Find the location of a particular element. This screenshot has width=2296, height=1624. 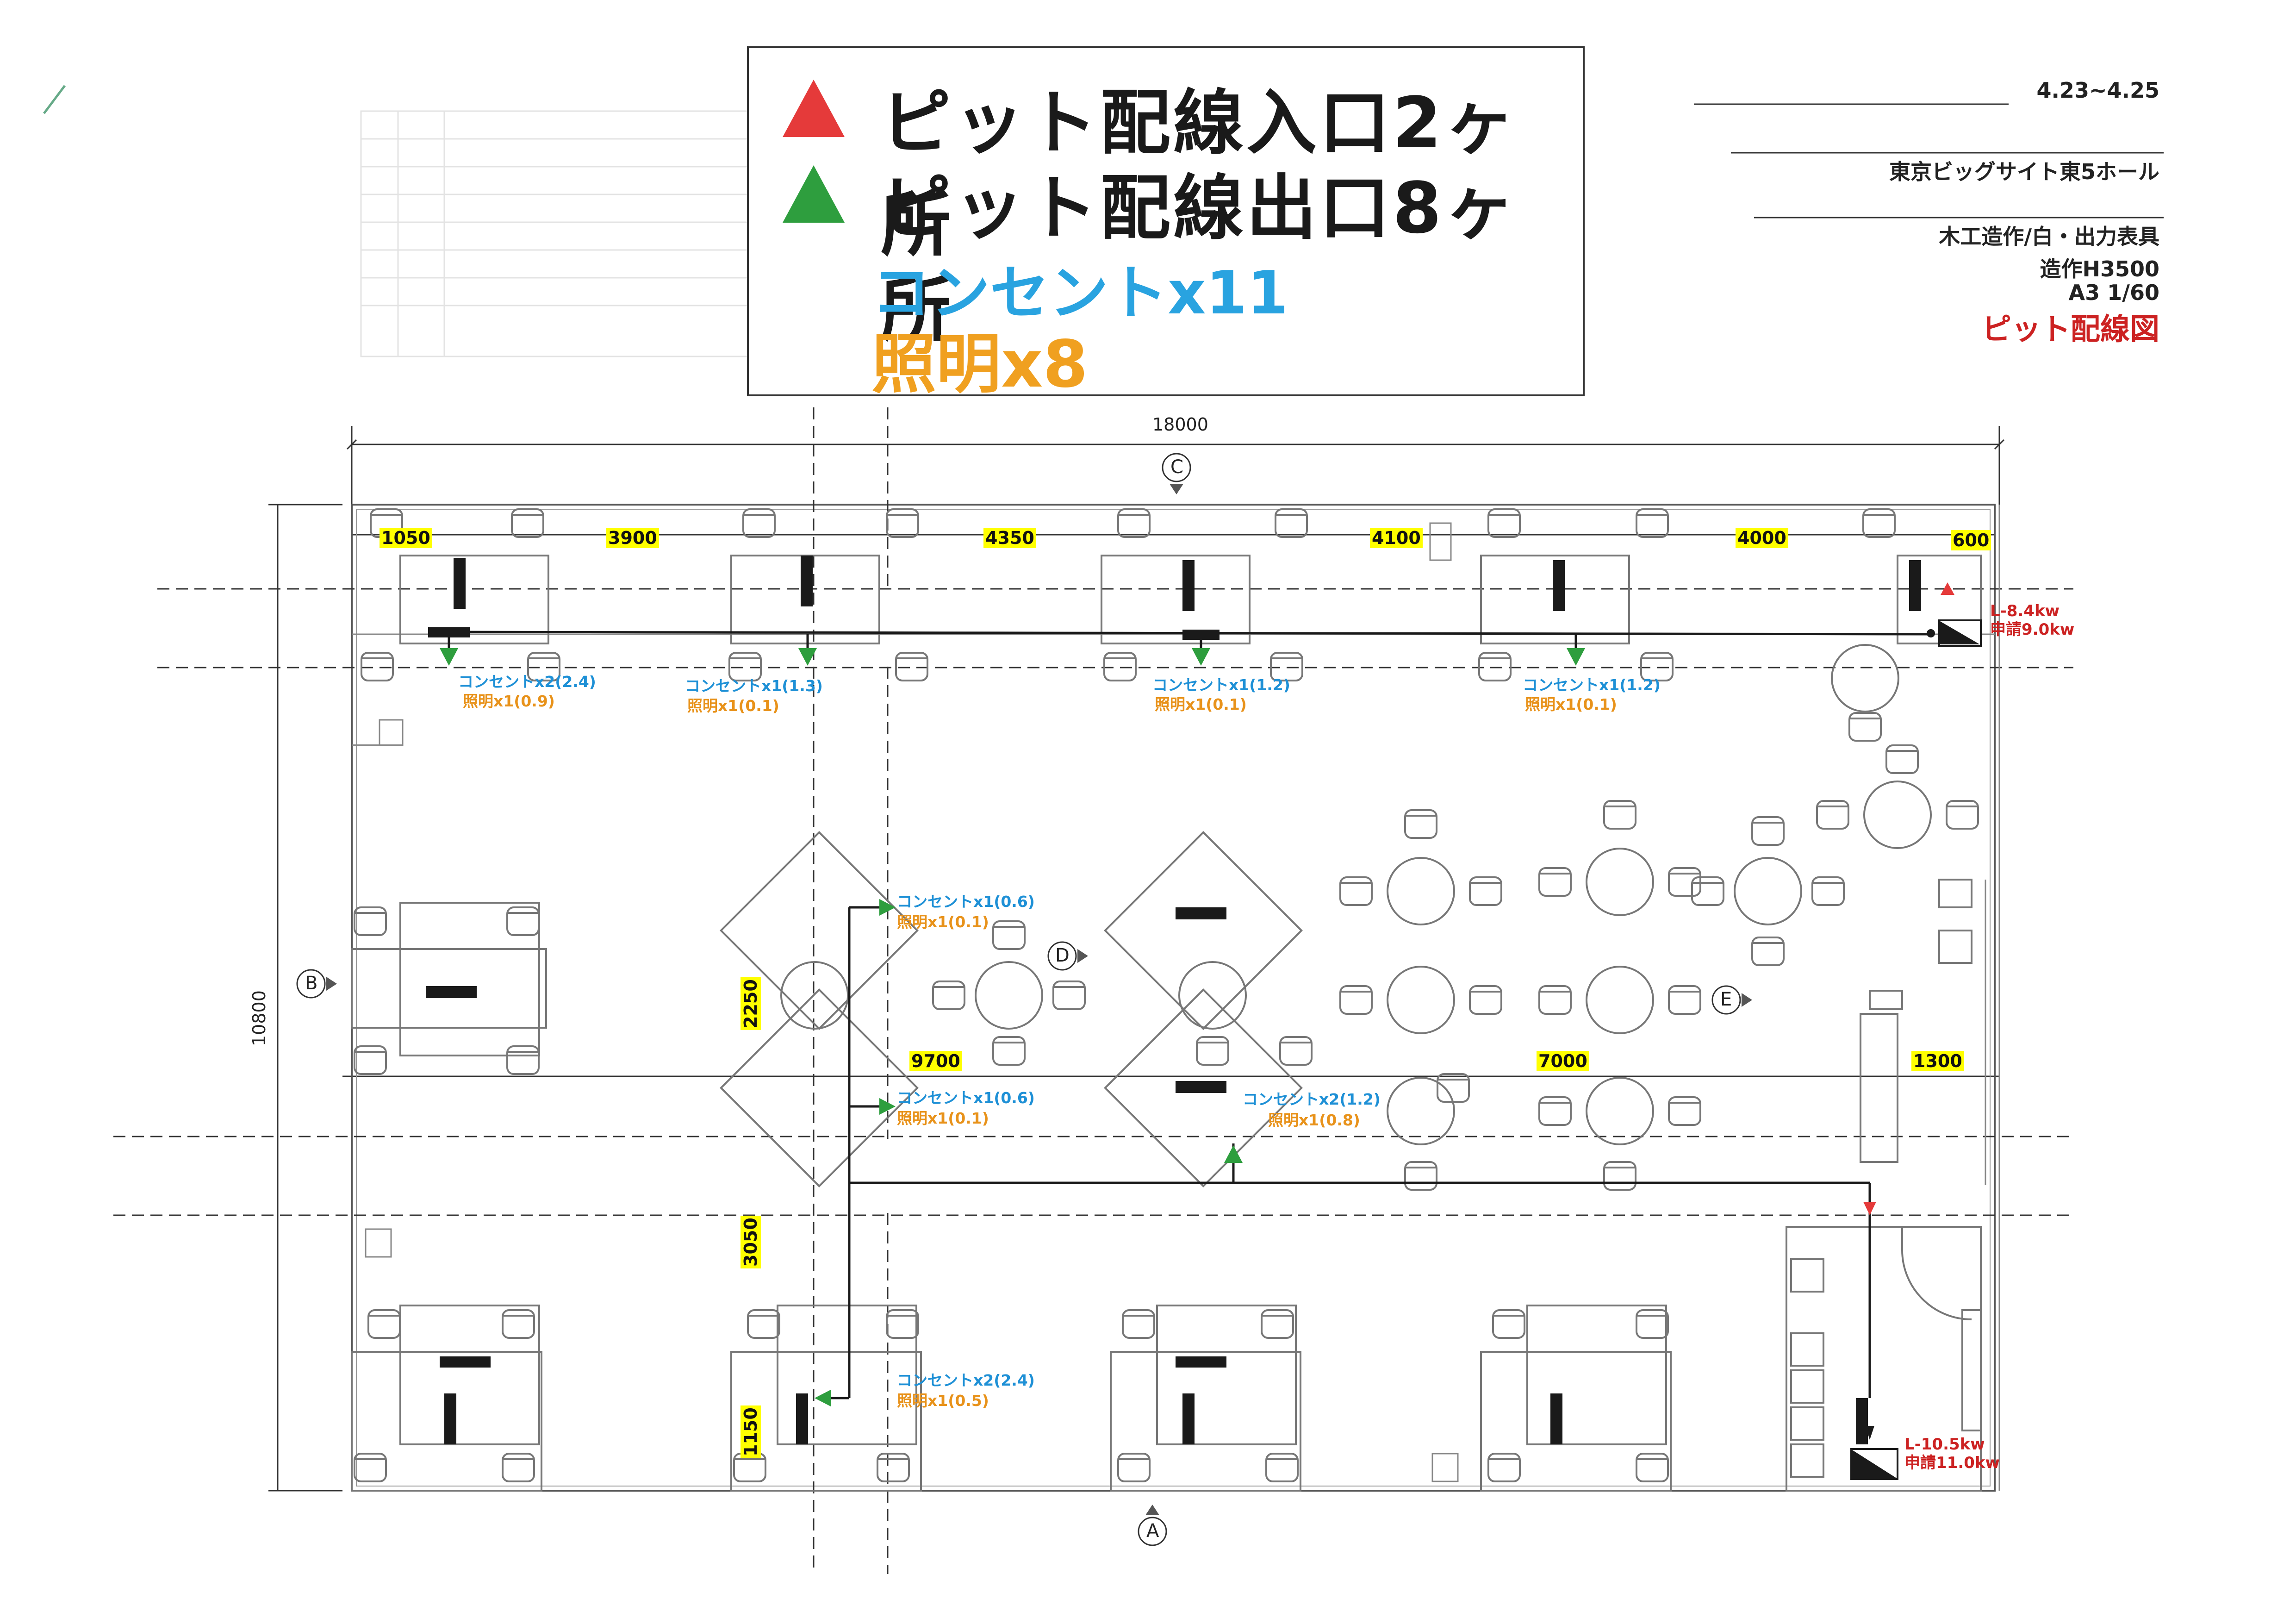

red-triangle-icon is located at coordinates (814, 108).